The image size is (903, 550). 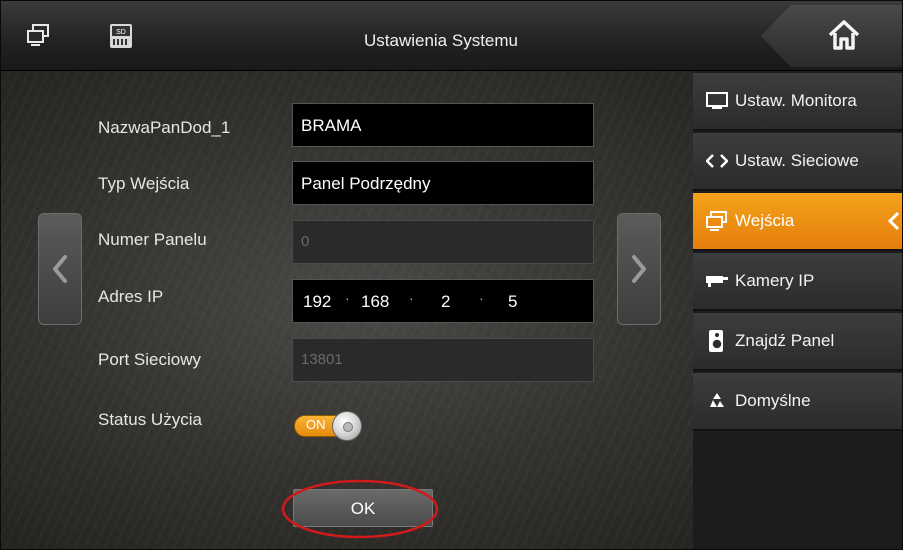 I want to click on sidebar-item-label: Domyślne, so click(x=773, y=400).